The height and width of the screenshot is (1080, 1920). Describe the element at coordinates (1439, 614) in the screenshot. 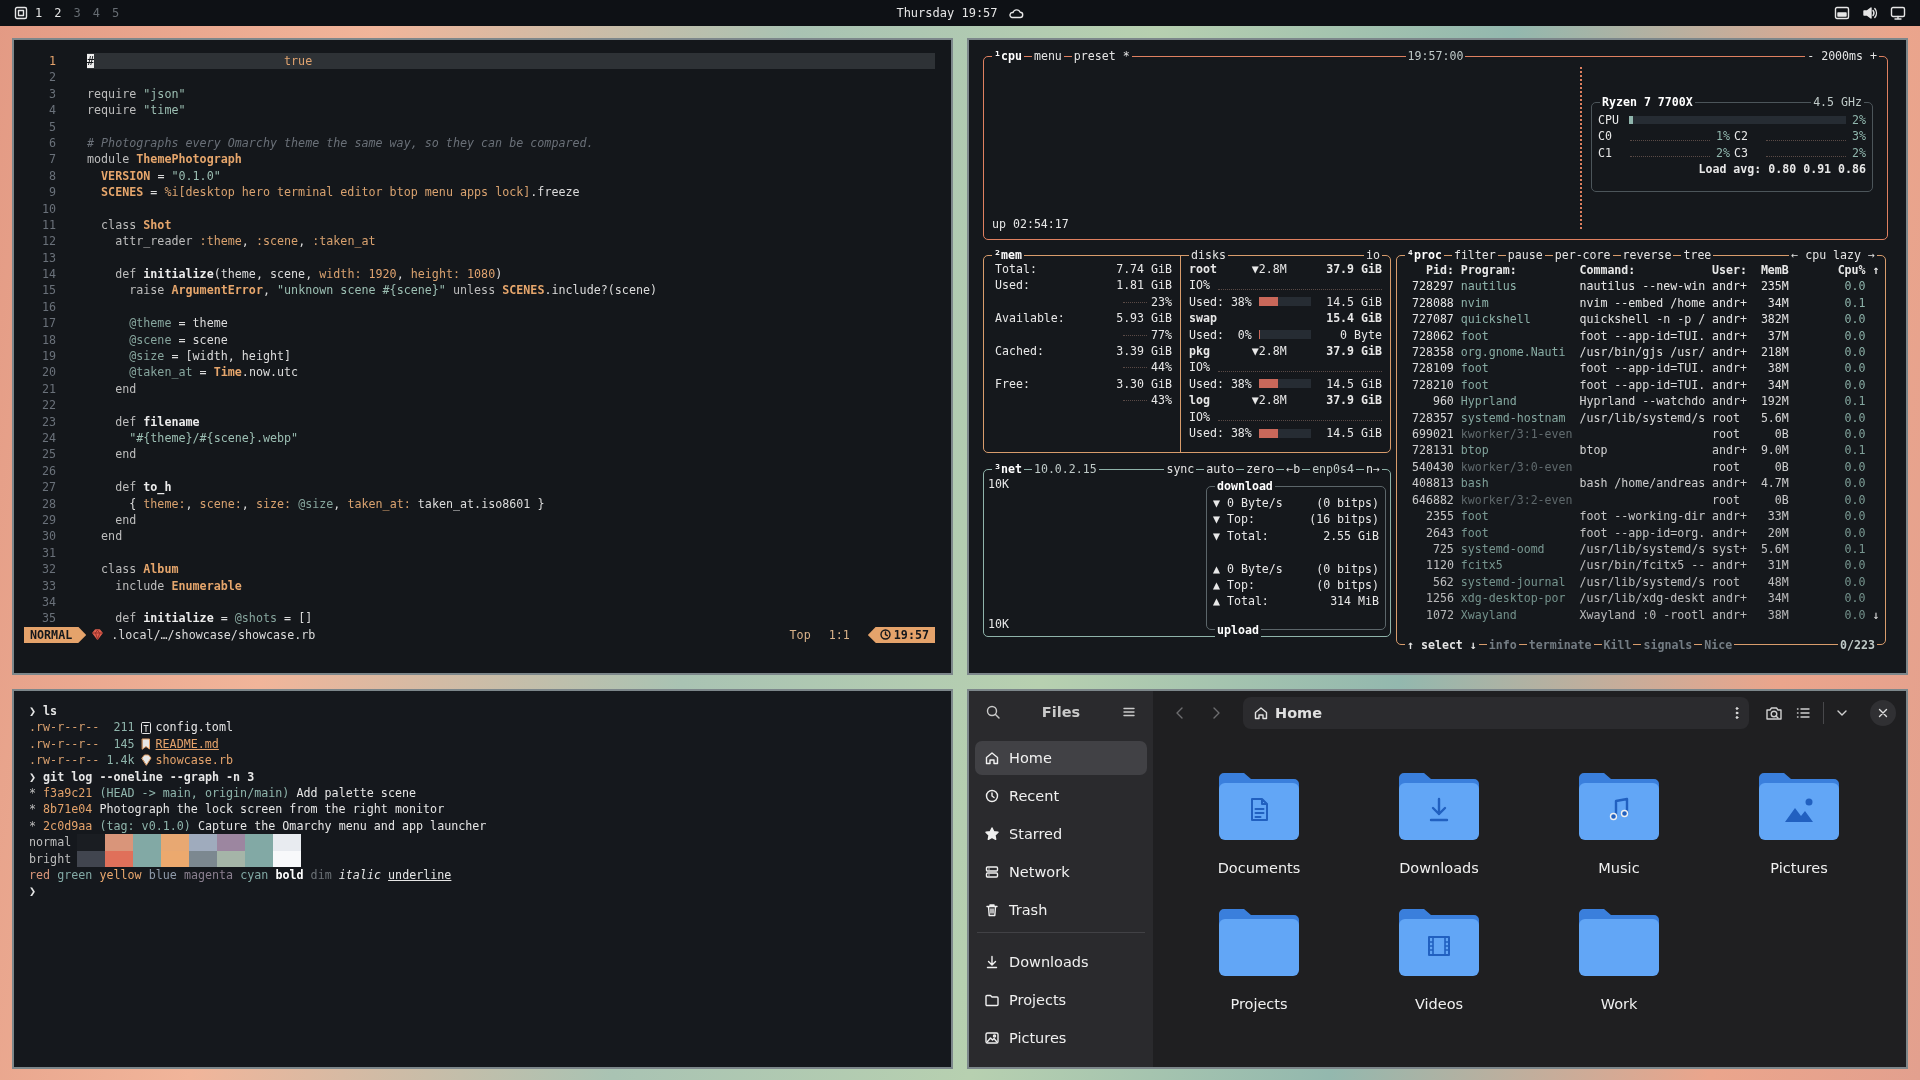

I see `pid-cell-text: 1072` at that location.